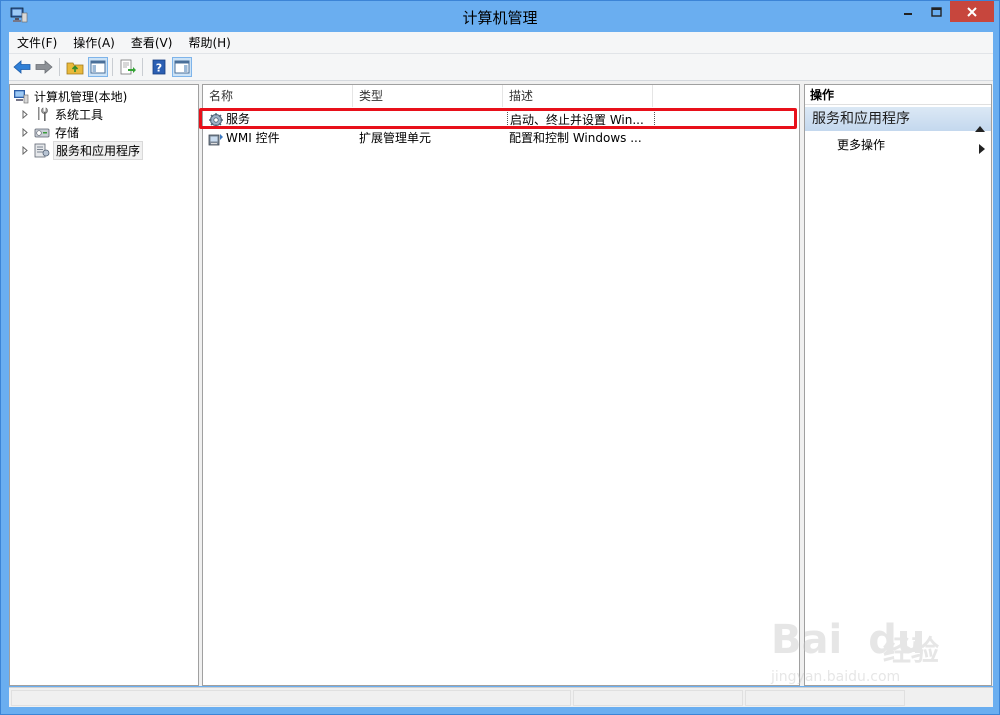 Image resolution: width=1000 pixels, height=715 pixels. What do you see at coordinates (501, 43) in the screenshot?
I see `menu-bar: 文件(F) 操作(A) 查看(V) 帮助(H)` at bounding box center [501, 43].